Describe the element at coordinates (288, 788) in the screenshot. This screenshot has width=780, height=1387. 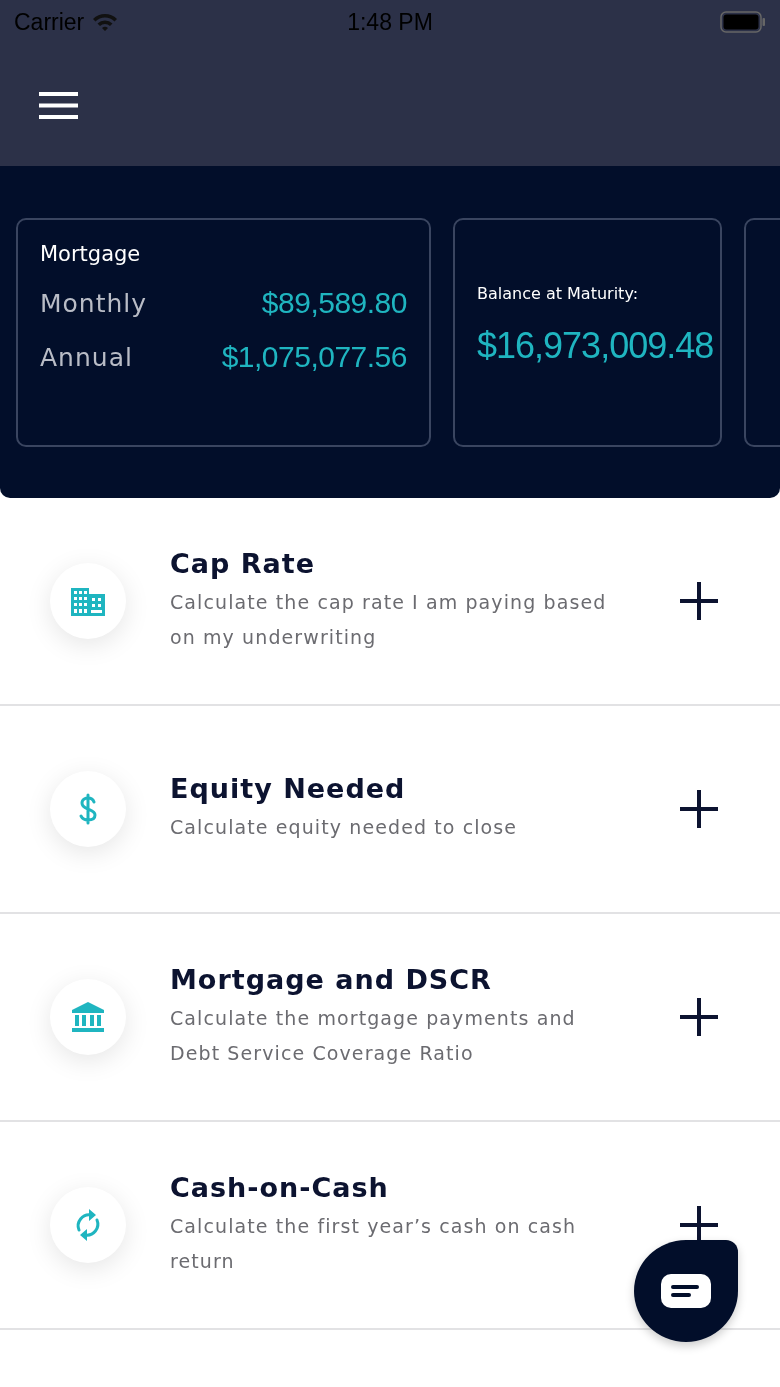
I see `calculator-title: Equity Needed` at that location.